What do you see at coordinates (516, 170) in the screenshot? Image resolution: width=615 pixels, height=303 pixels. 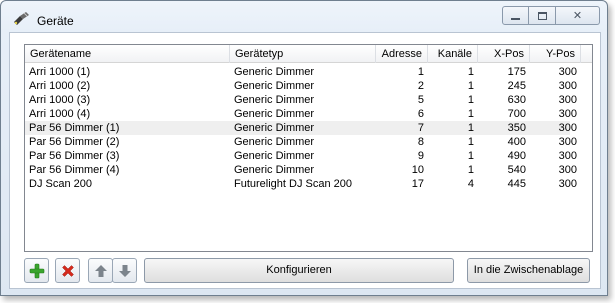 I see `cell-xpos: 540` at bounding box center [516, 170].